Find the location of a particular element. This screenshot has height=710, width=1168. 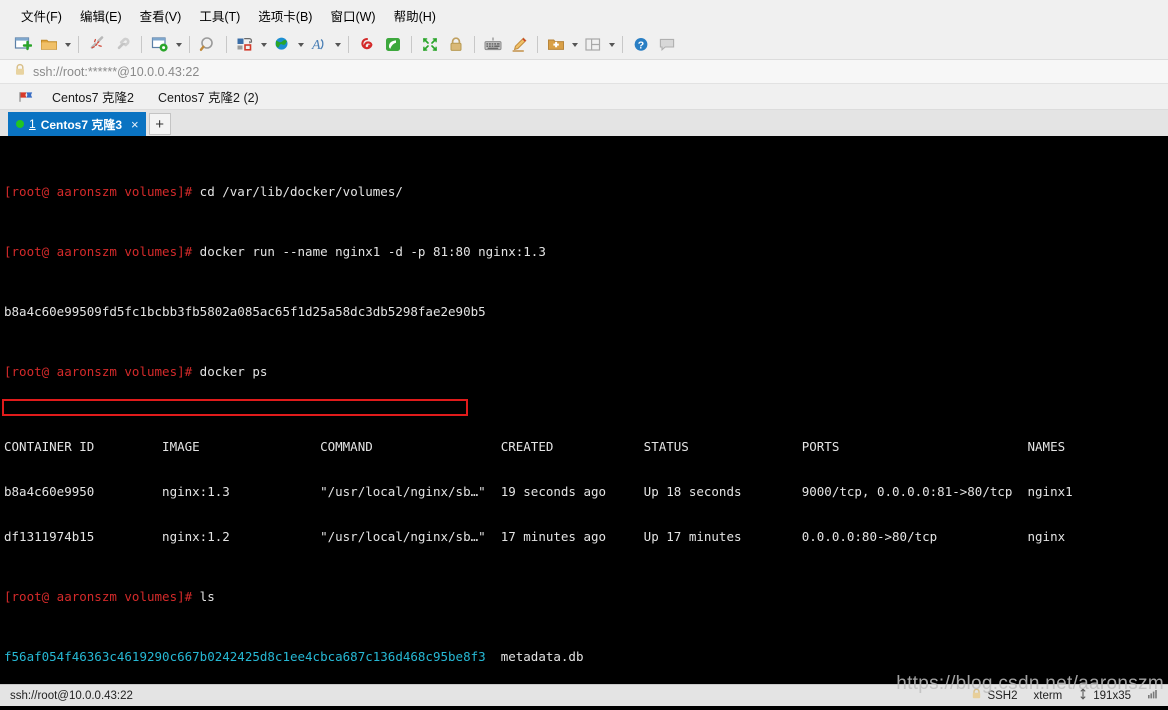

find-icon is located at coordinates (208, 45).